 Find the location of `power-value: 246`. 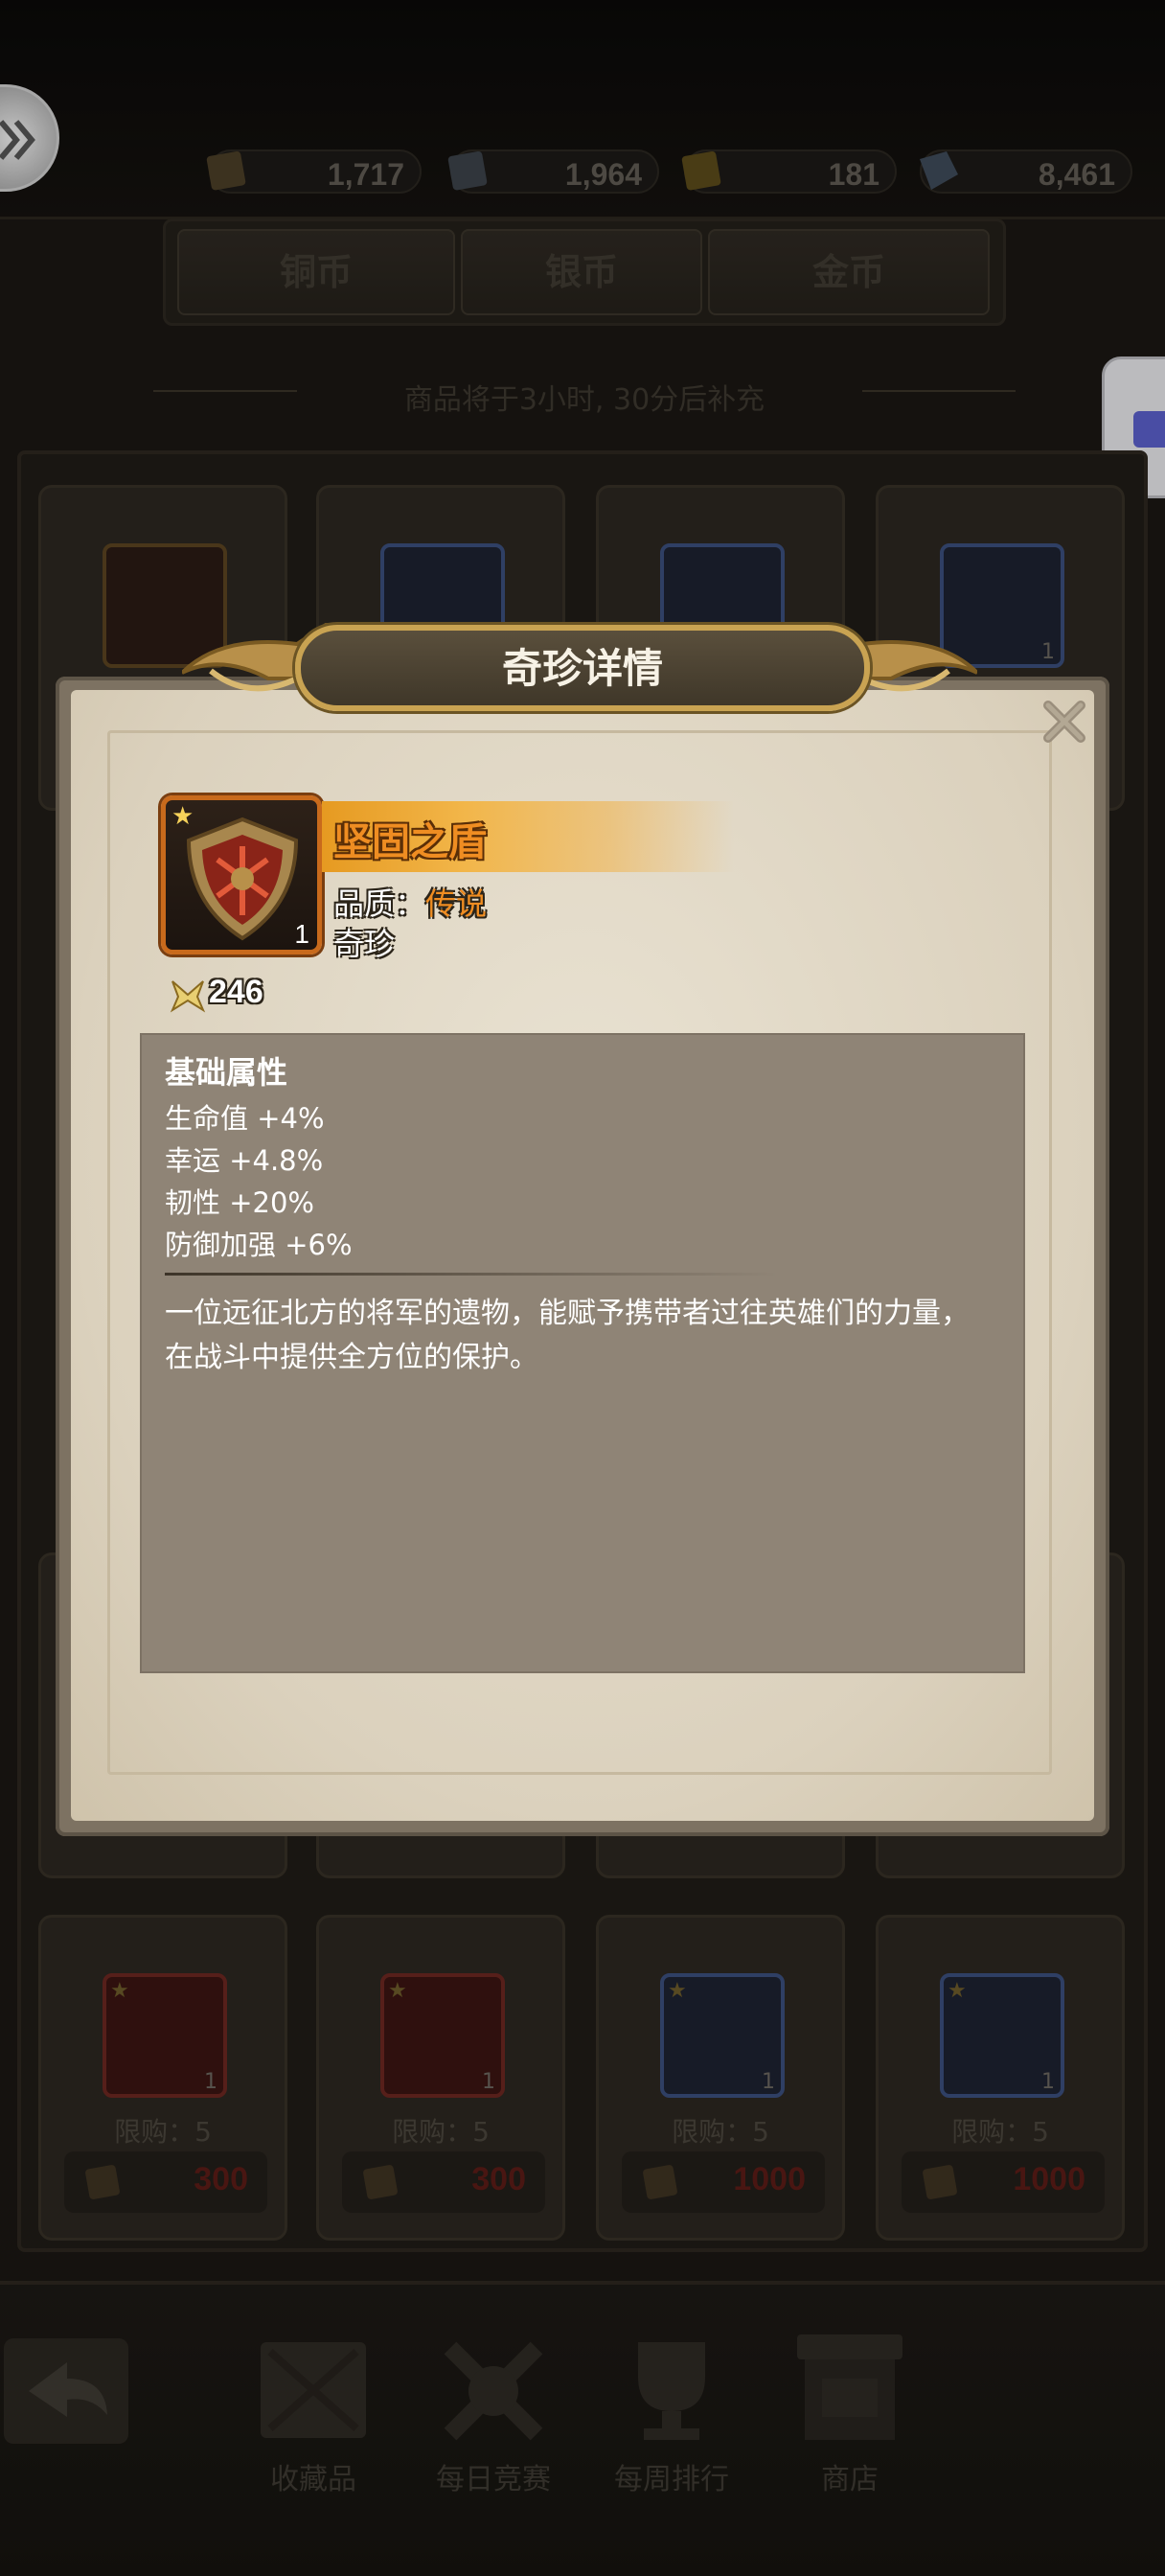

power-value: 246 is located at coordinates (236, 992).